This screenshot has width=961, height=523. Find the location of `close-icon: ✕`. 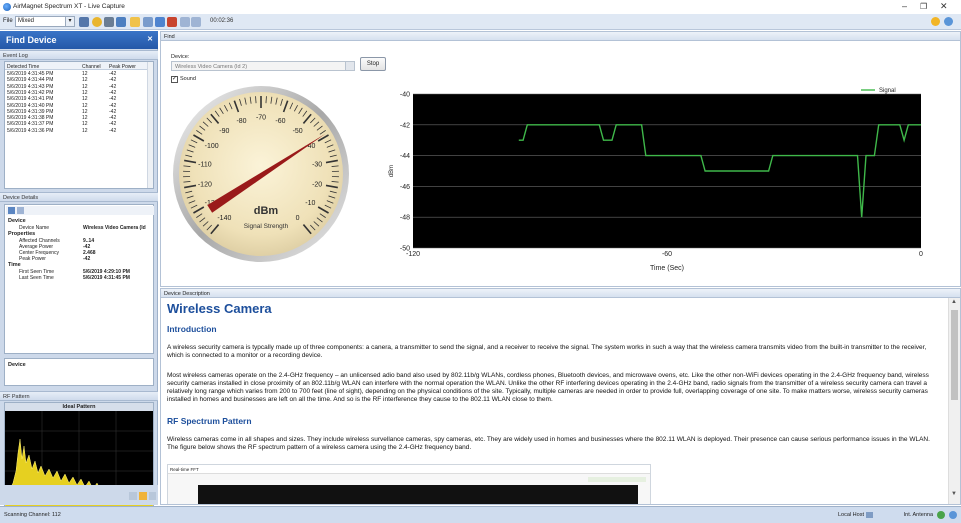

close-icon: ✕ is located at coordinates (944, 6).